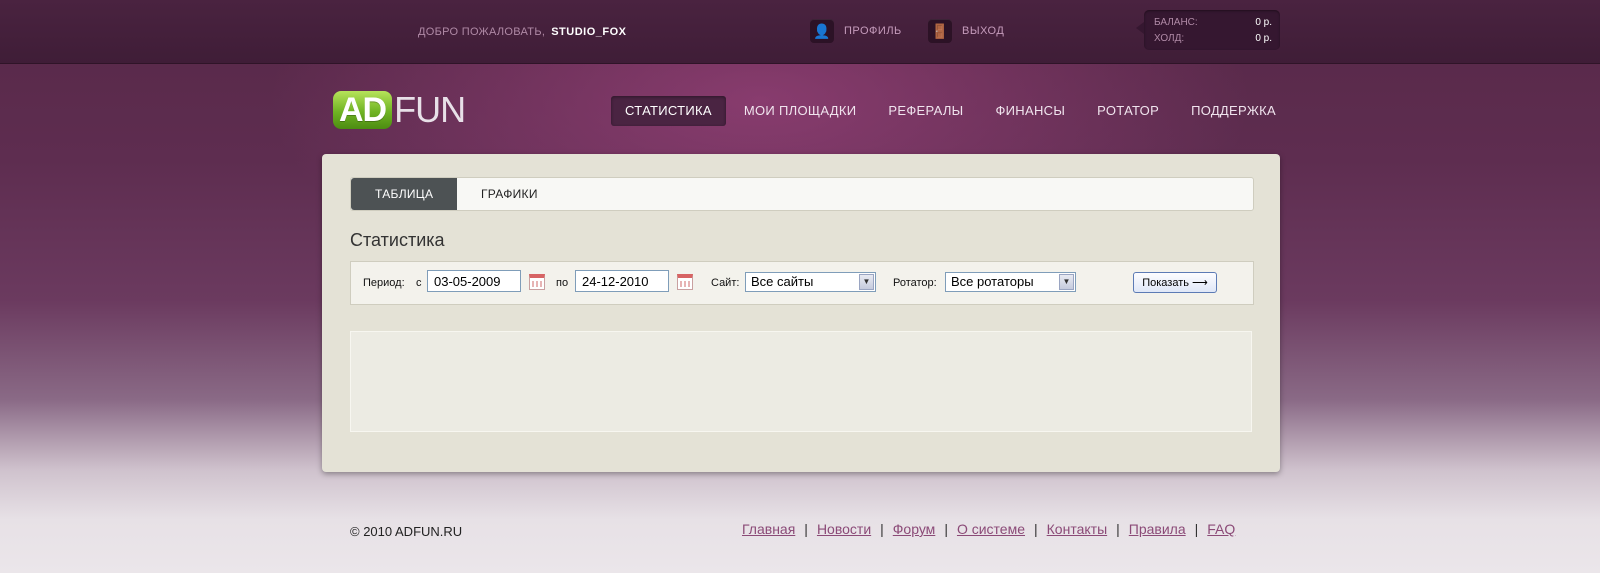  What do you see at coordinates (406, 531) in the screenshot?
I see `copyright: © 2010 ADFUN.RU` at bounding box center [406, 531].